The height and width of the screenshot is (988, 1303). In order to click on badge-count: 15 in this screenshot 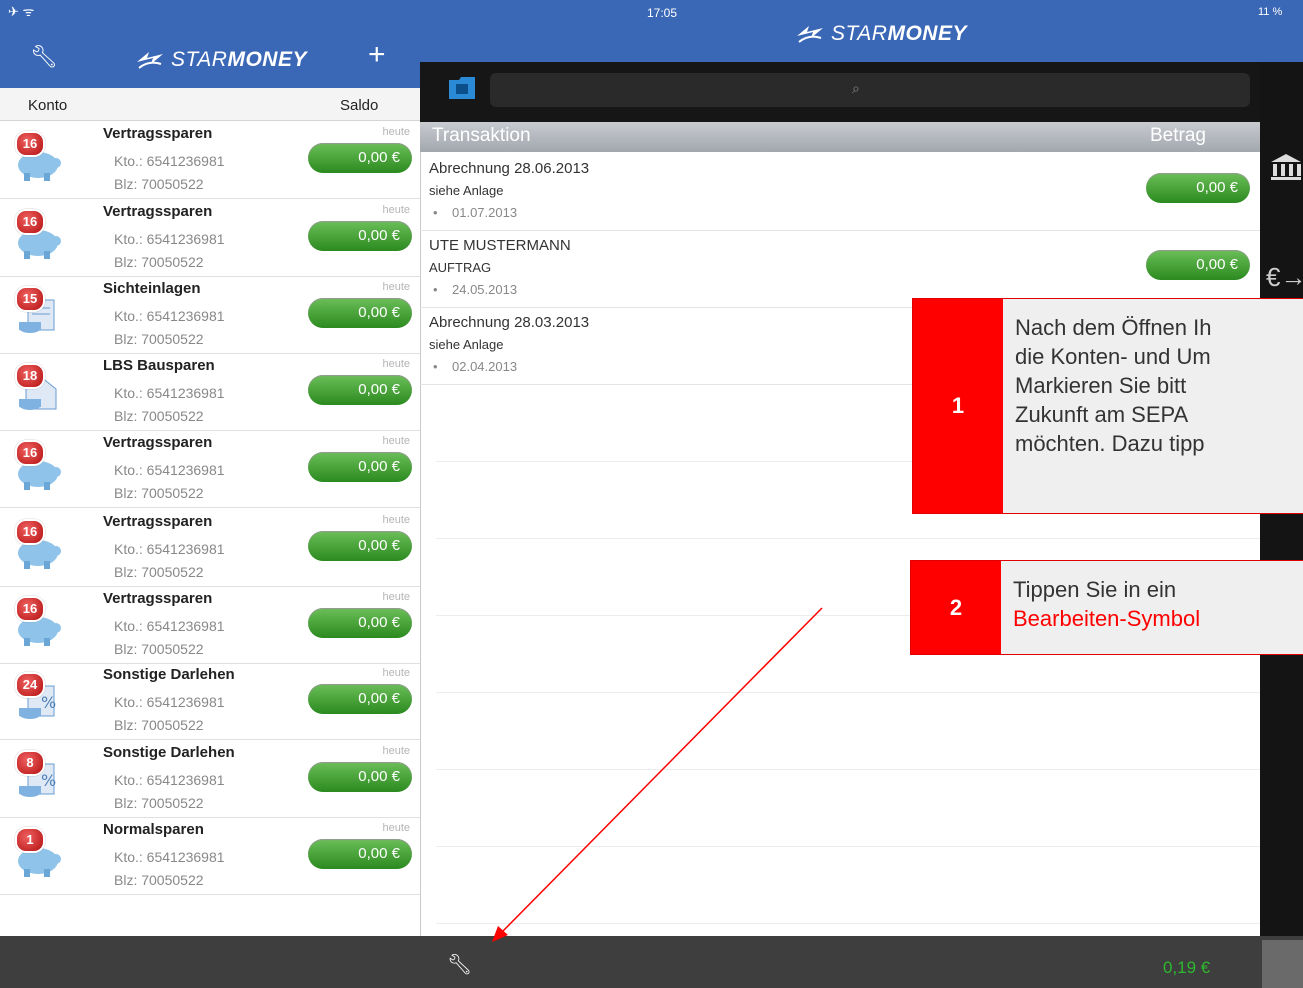, I will do `click(30, 299)`.